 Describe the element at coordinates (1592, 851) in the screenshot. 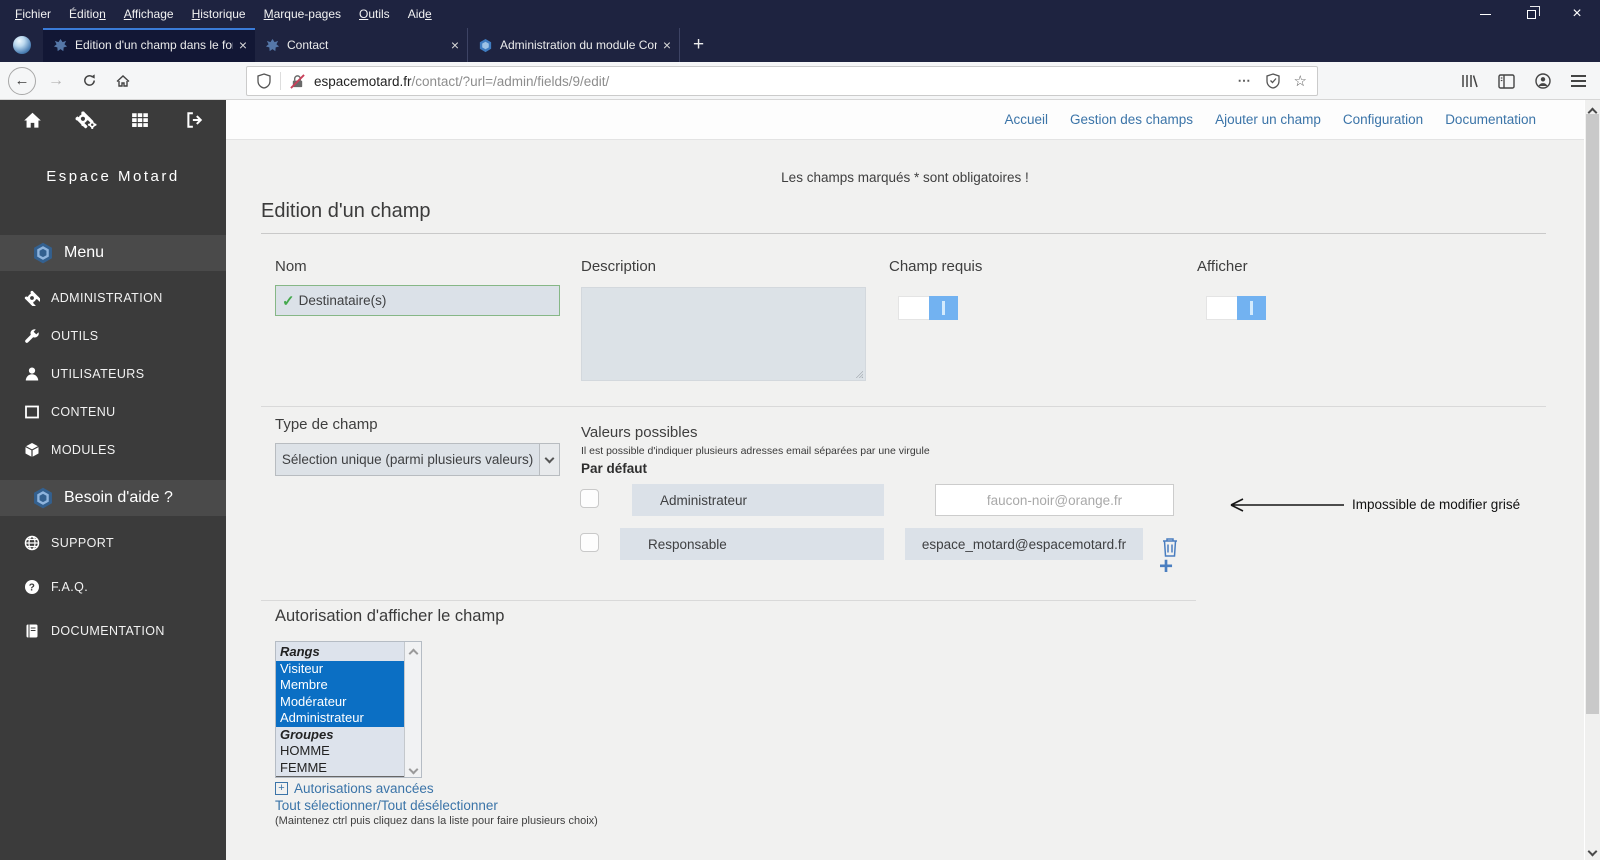

I see `scrollbar-down-icon` at that location.